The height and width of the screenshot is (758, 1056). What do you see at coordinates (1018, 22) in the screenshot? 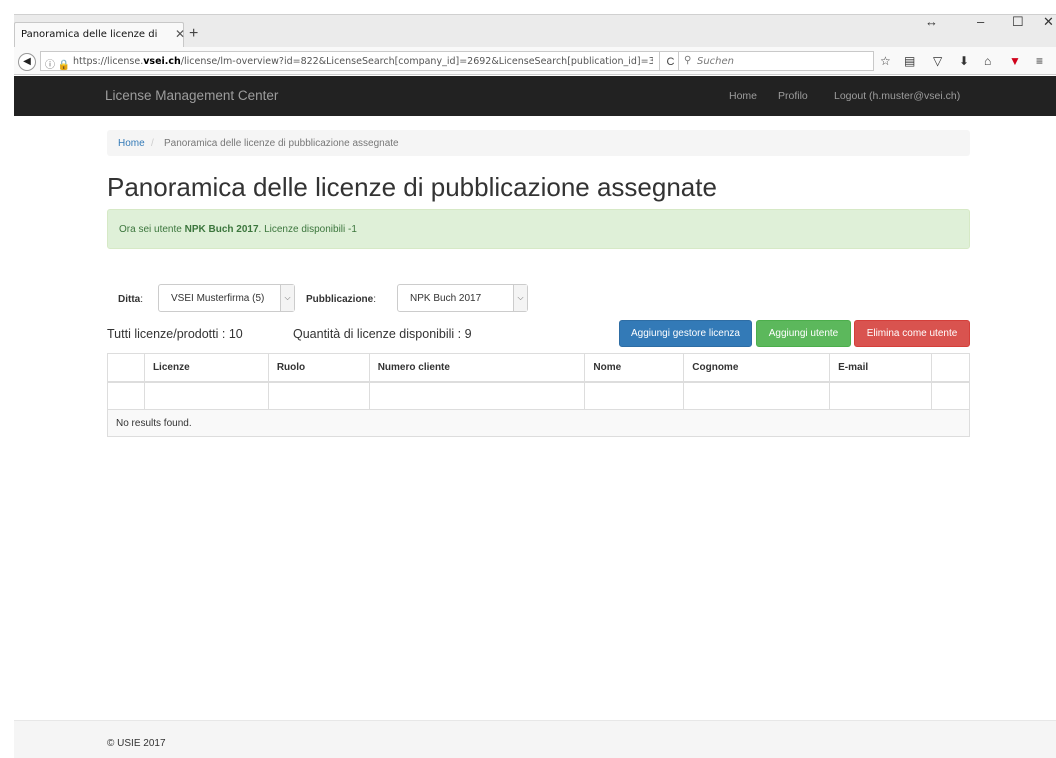
I see `window-maximize-icon: ☐` at bounding box center [1018, 22].